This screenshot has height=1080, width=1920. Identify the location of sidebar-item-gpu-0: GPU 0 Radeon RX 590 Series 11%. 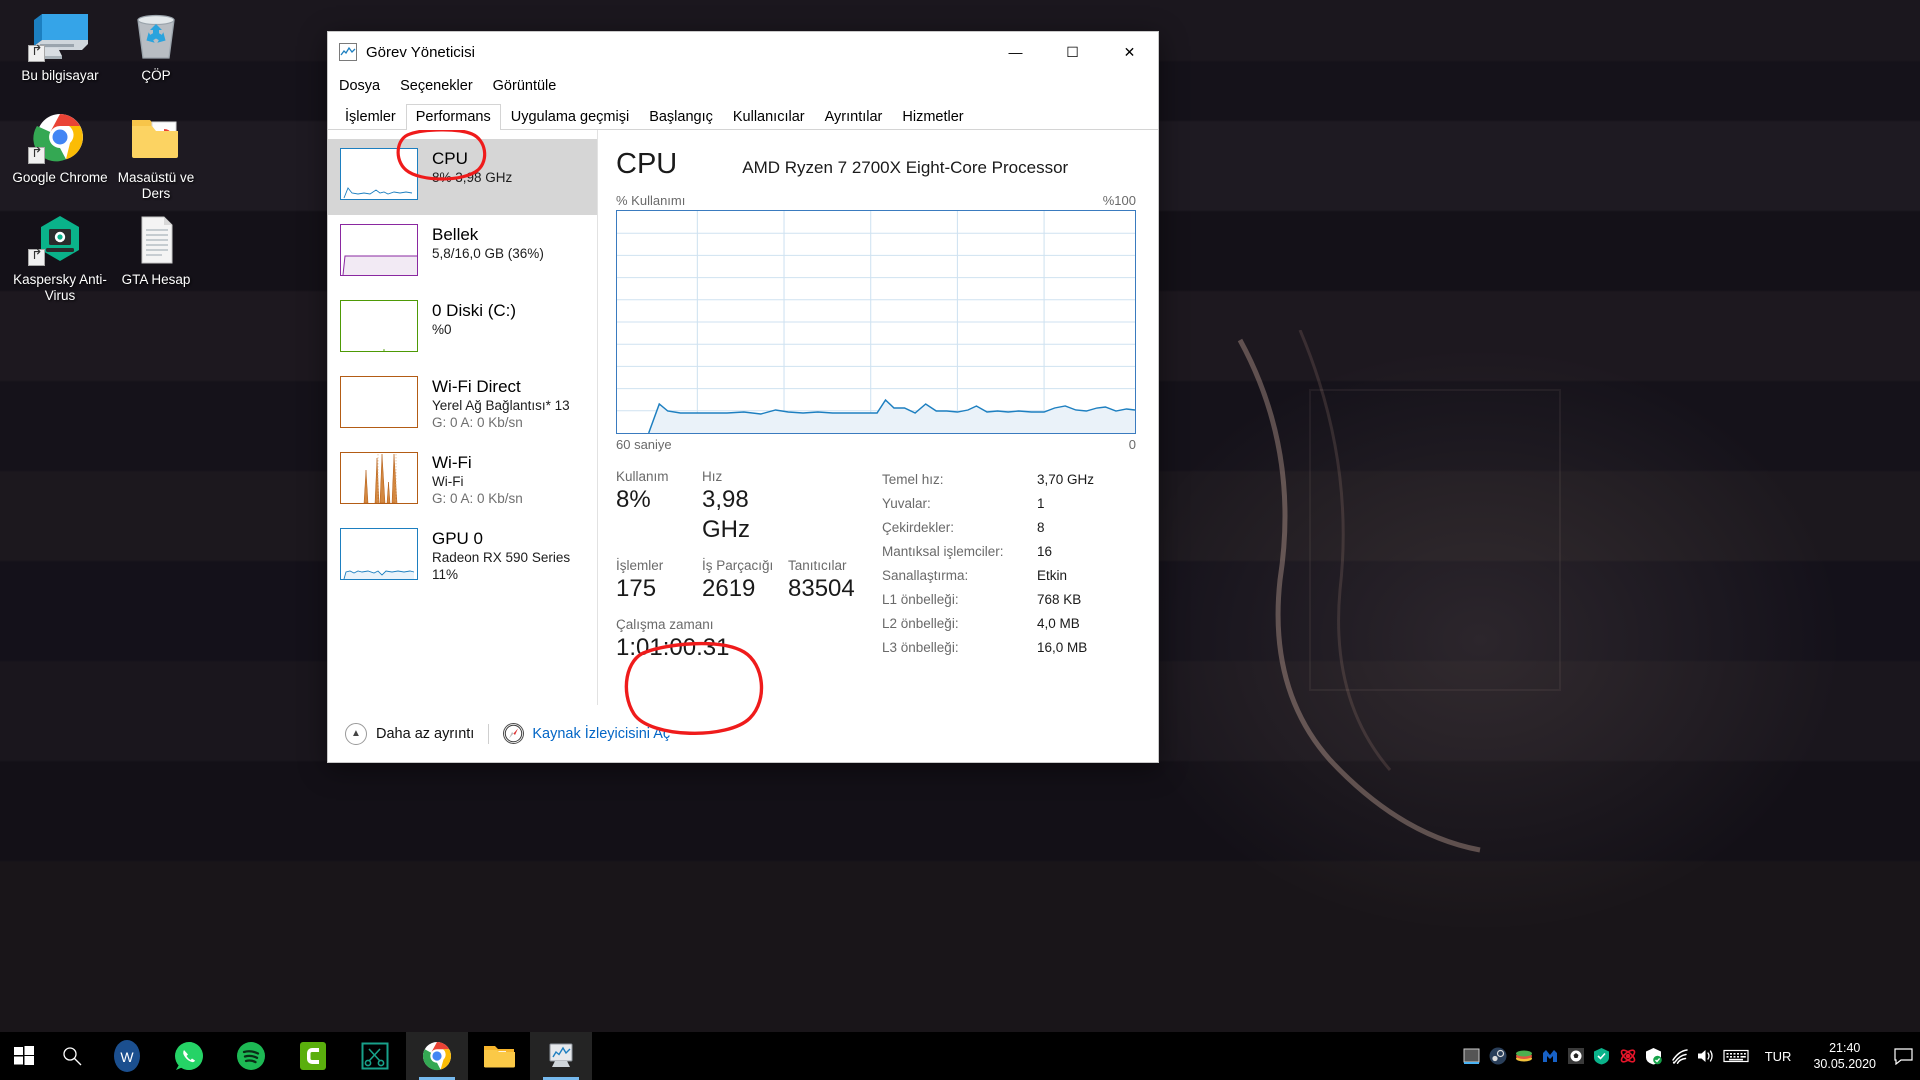
(462, 557).